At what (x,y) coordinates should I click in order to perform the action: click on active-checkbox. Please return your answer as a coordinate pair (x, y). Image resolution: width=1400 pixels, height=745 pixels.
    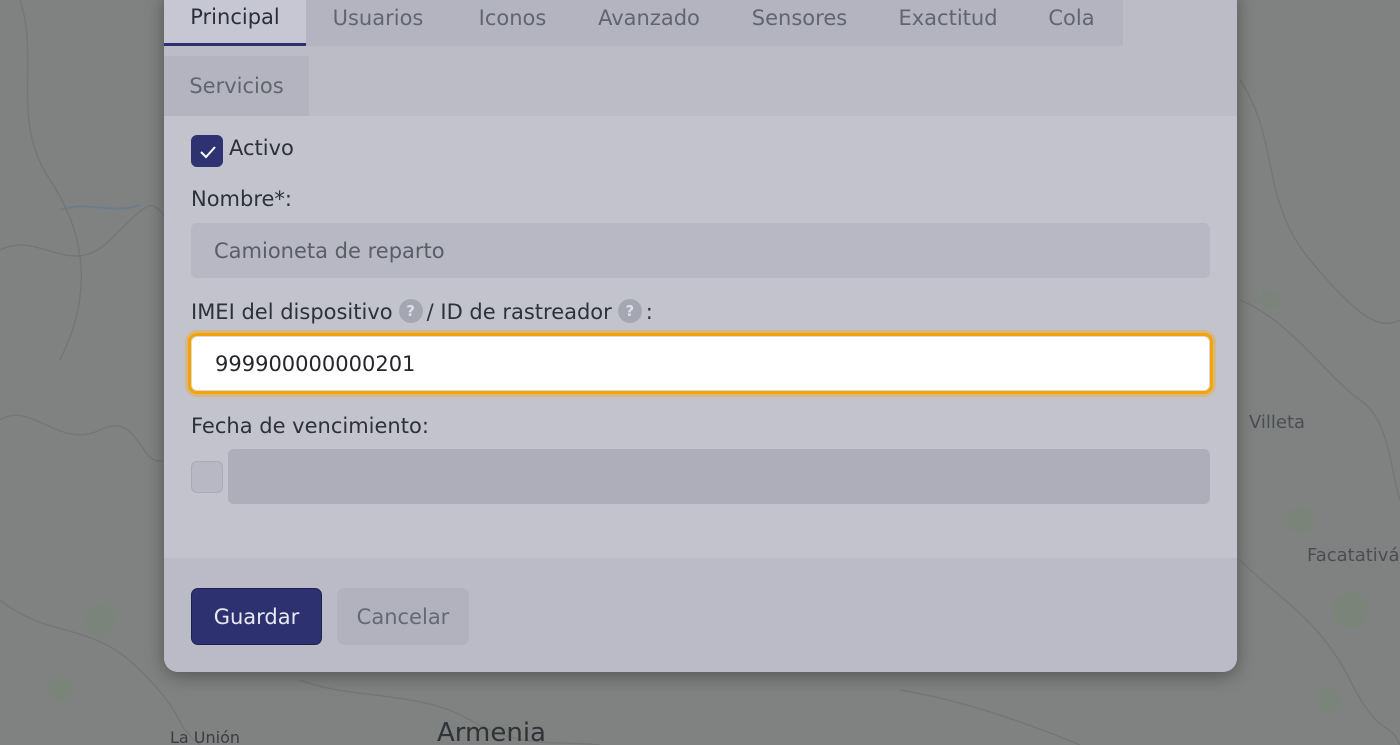
    Looking at the image, I should click on (207, 151).